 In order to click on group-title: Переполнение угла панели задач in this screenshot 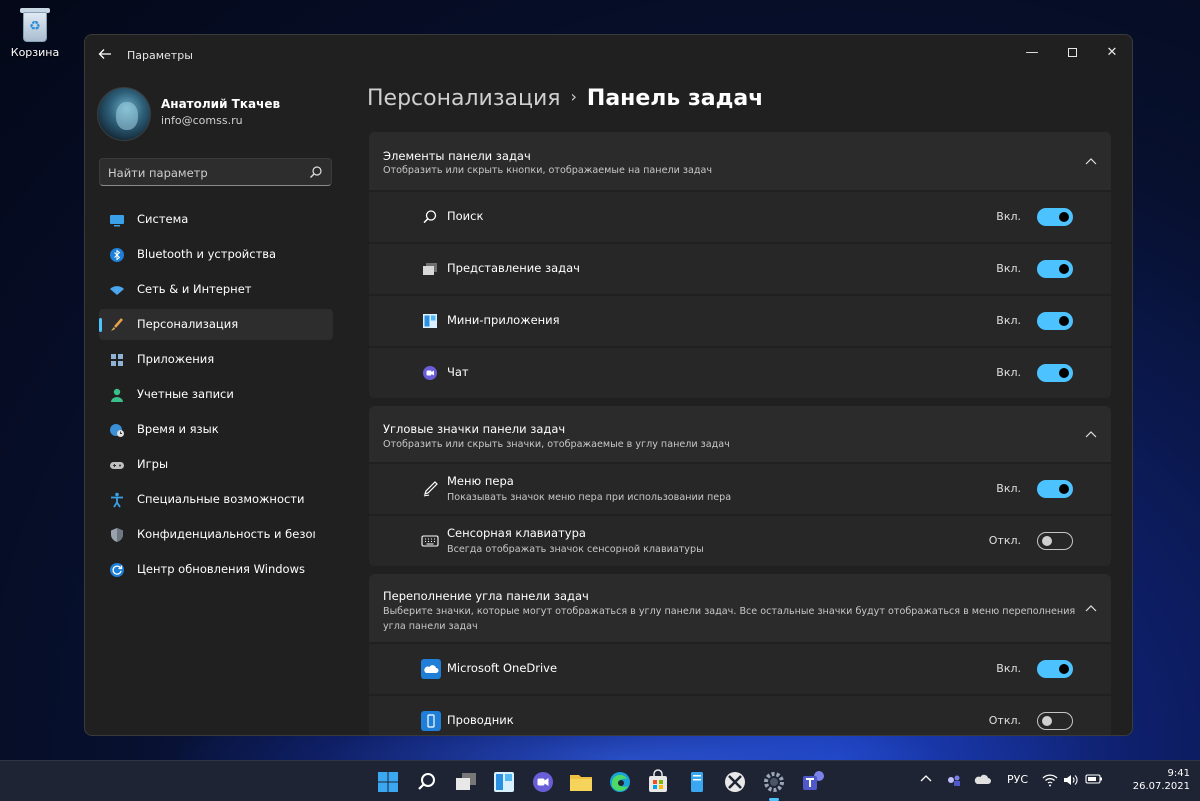, I will do `click(486, 596)`.